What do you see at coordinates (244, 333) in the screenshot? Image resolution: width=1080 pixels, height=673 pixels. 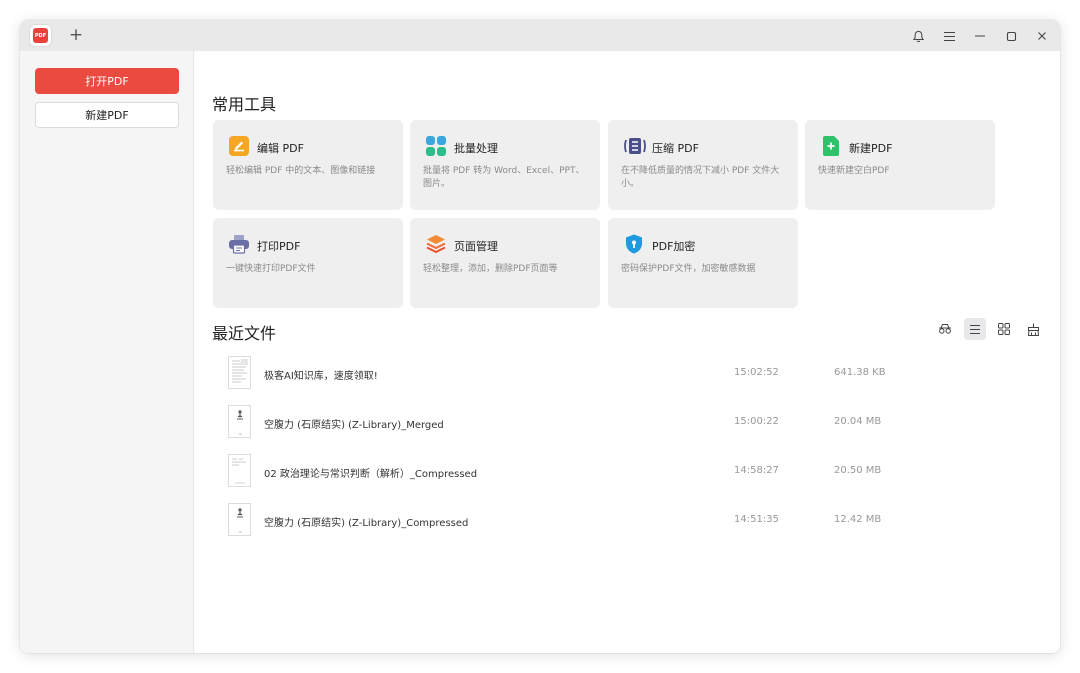 I see `recent-section-title: 最近文件` at bounding box center [244, 333].